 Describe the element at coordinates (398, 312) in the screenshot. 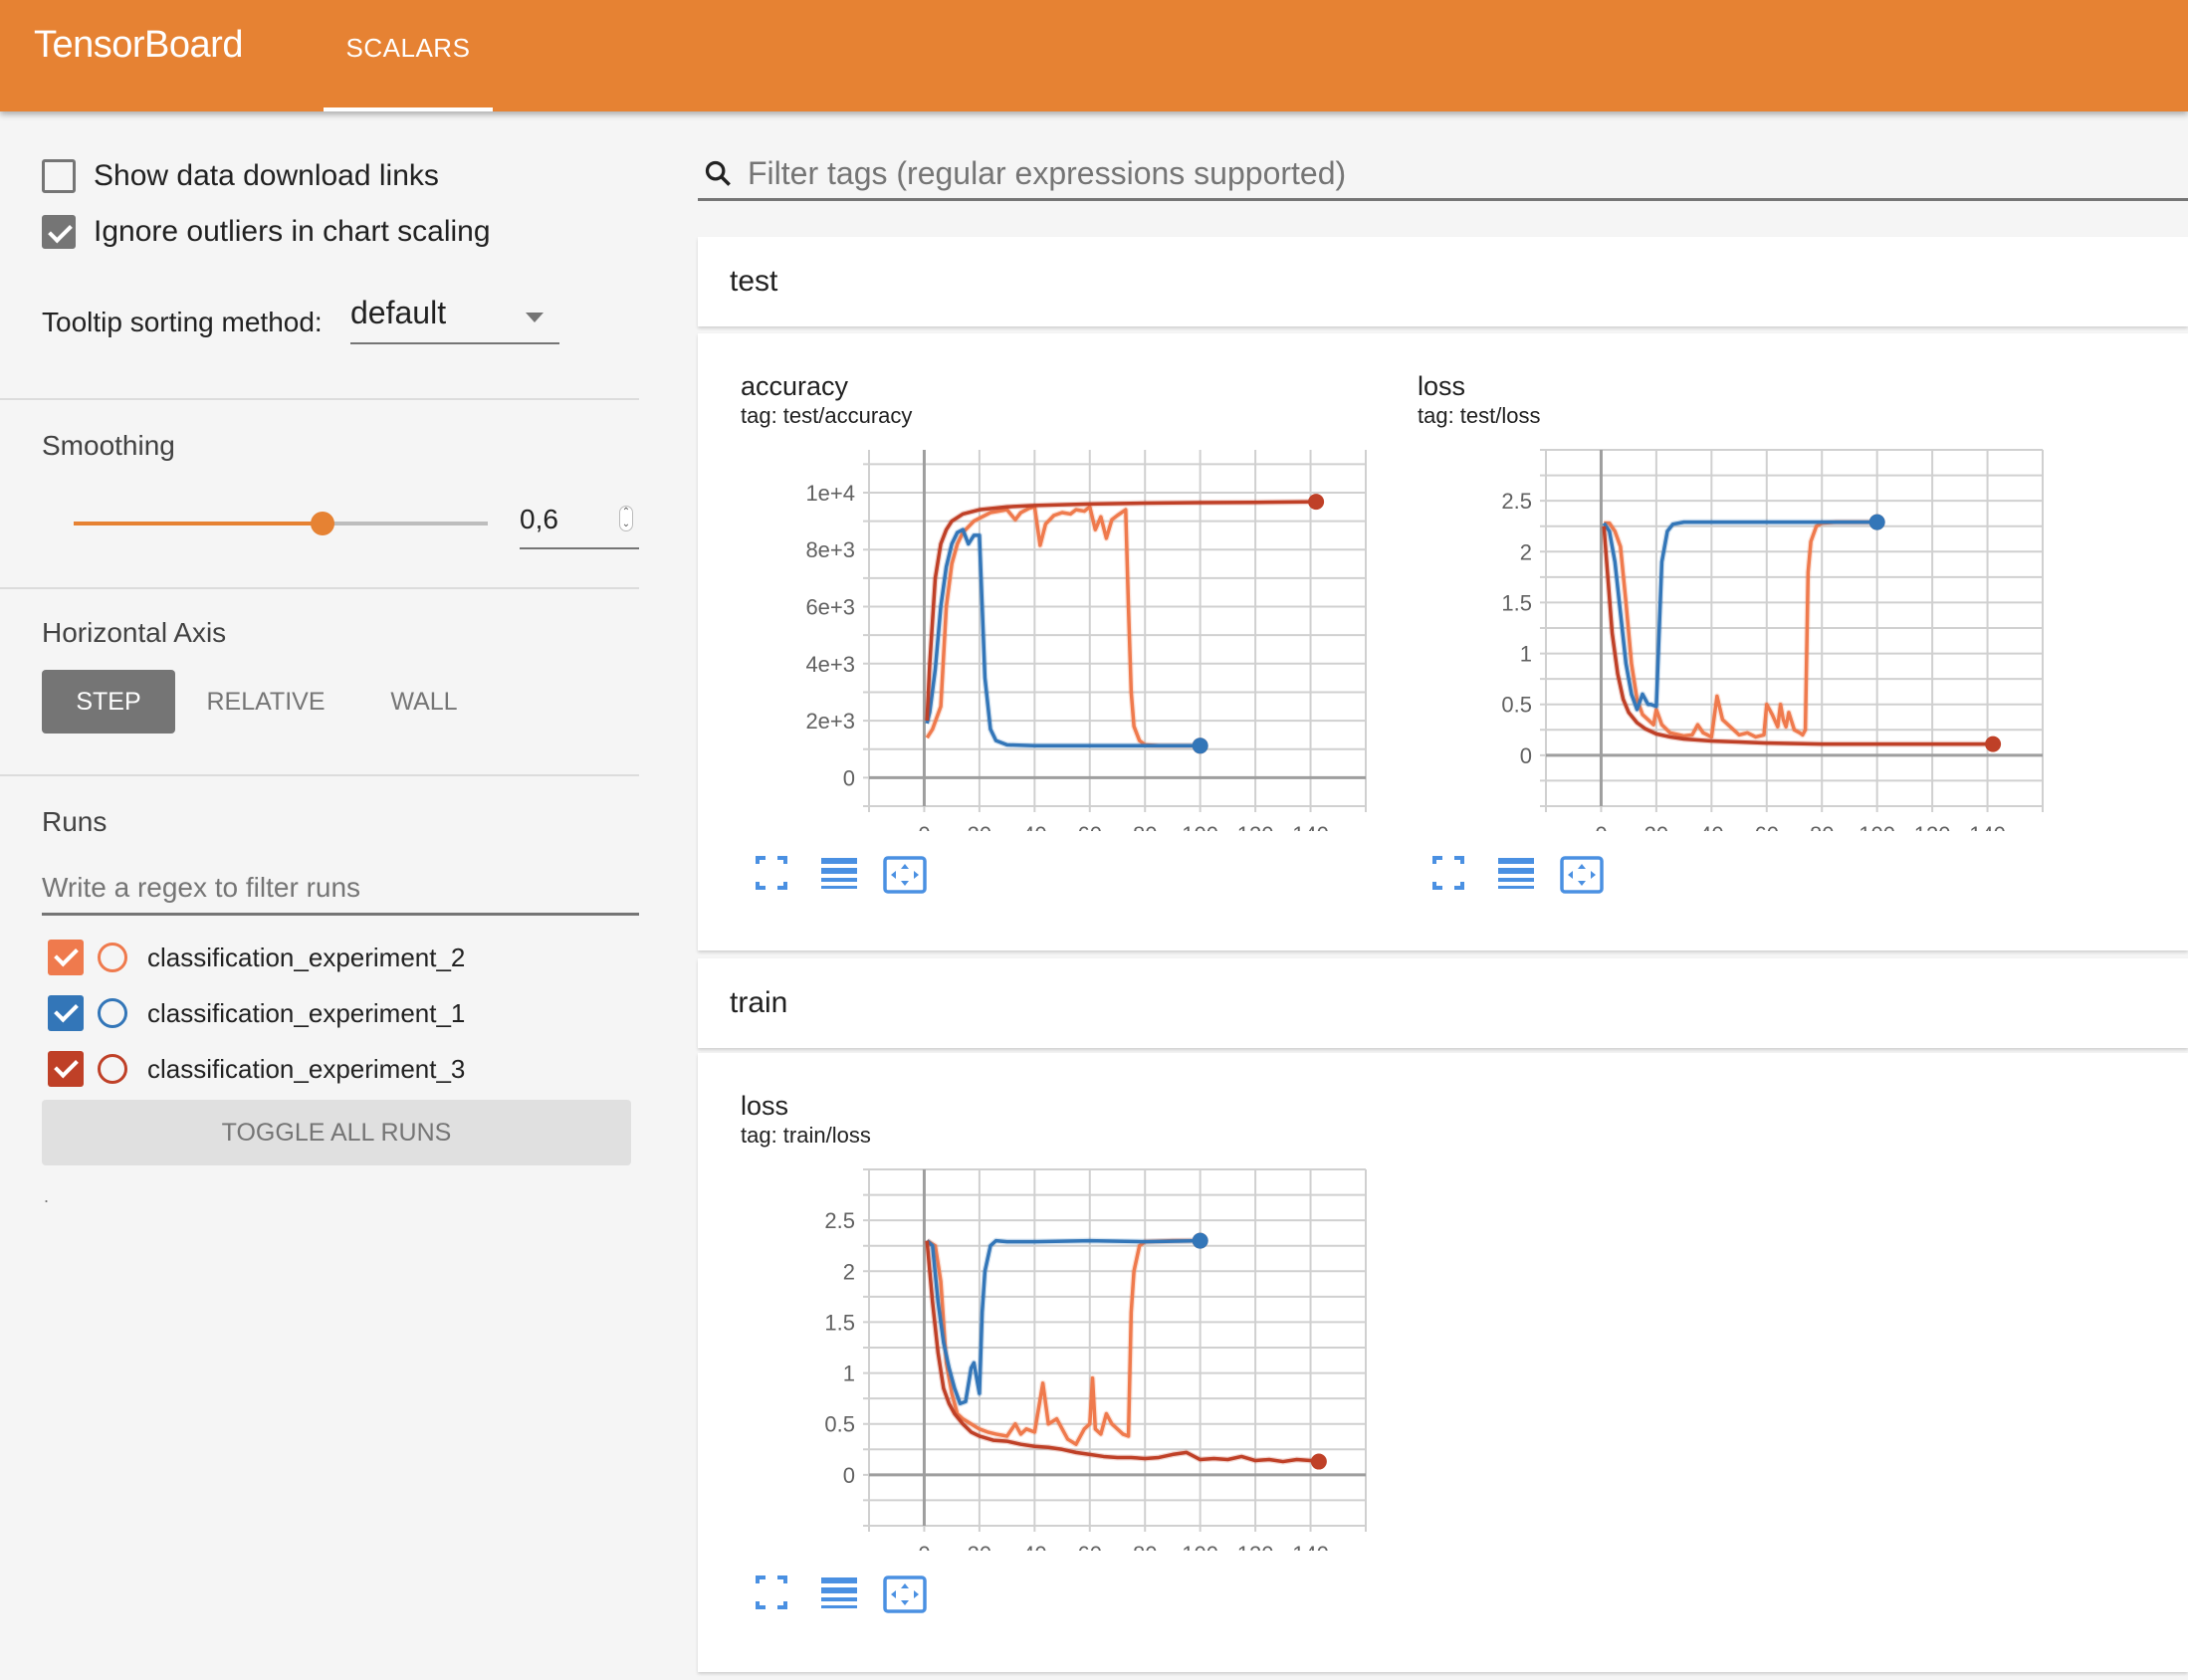

I see `tooltip-sorting-value: default` at that location.